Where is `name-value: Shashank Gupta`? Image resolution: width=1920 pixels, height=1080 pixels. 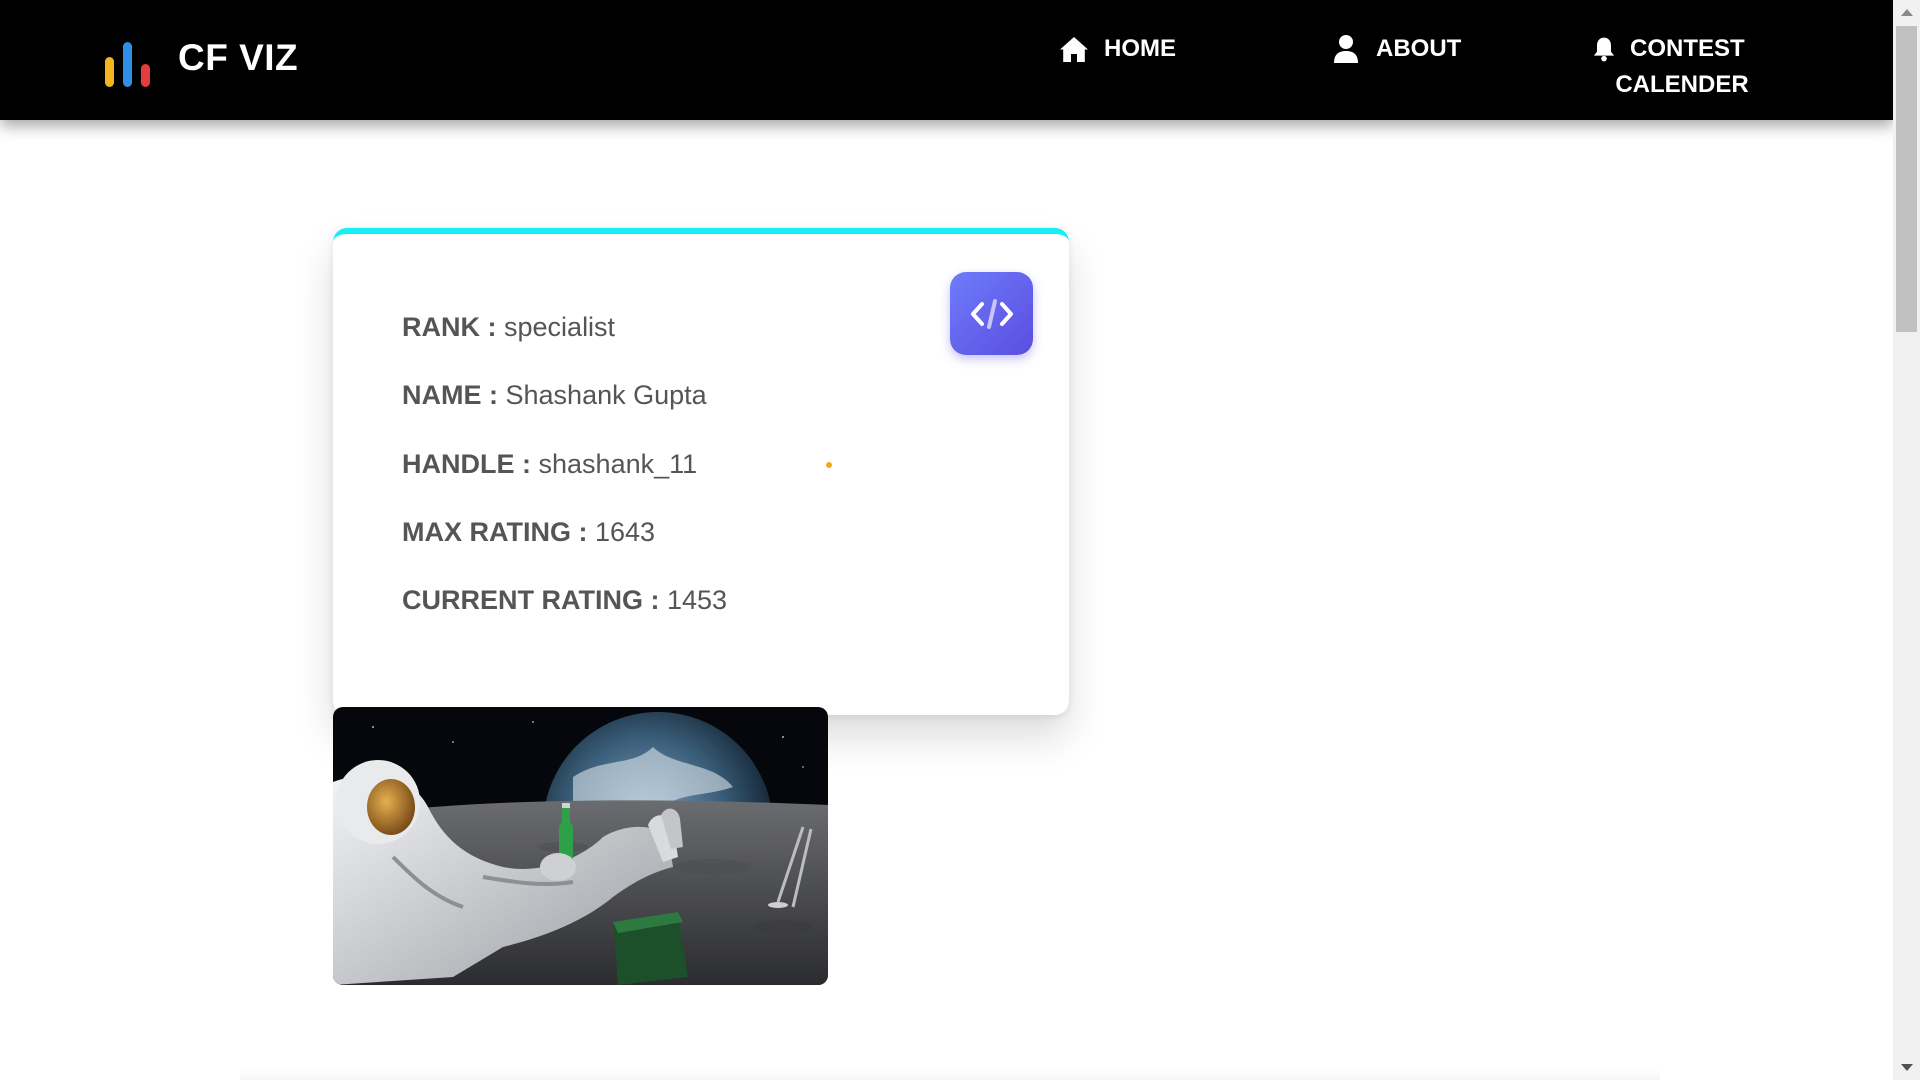
name-value: Shashank Gupta is located at coordinates (606, 395).